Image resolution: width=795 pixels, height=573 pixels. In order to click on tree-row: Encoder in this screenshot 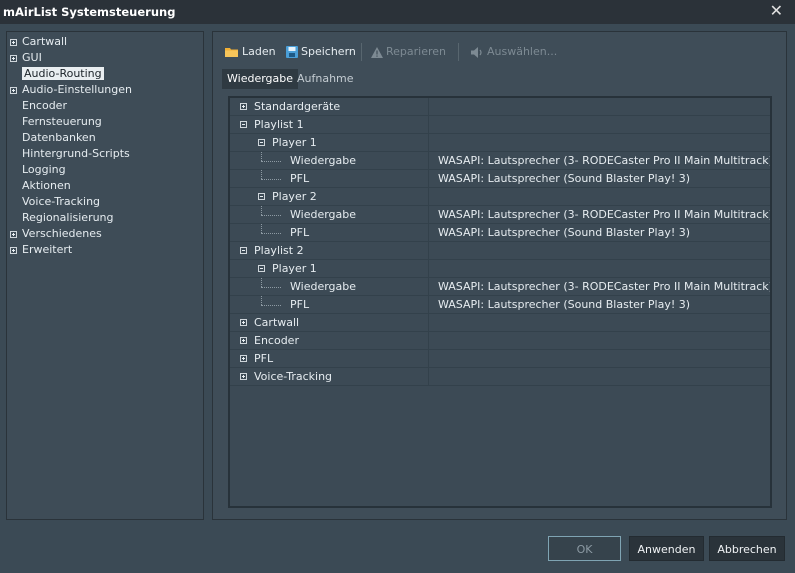, I will do `click(500, 341)`.